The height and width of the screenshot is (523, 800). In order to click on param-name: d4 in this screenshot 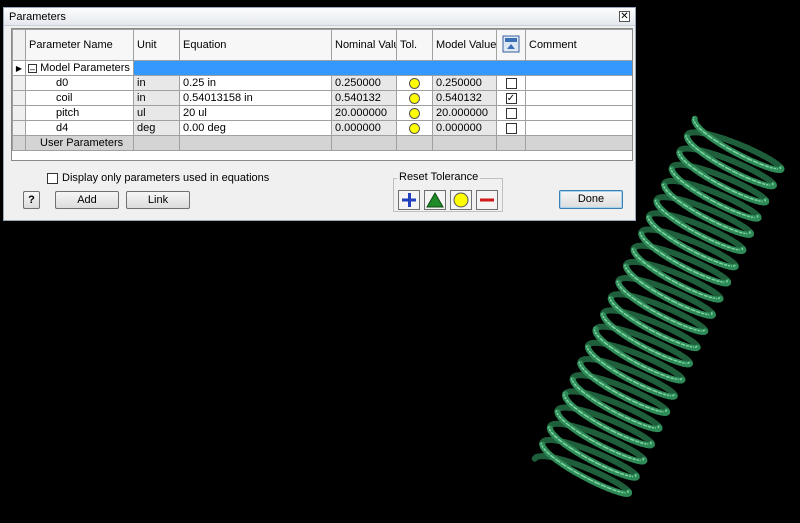, I will do `click(79, 128)`.